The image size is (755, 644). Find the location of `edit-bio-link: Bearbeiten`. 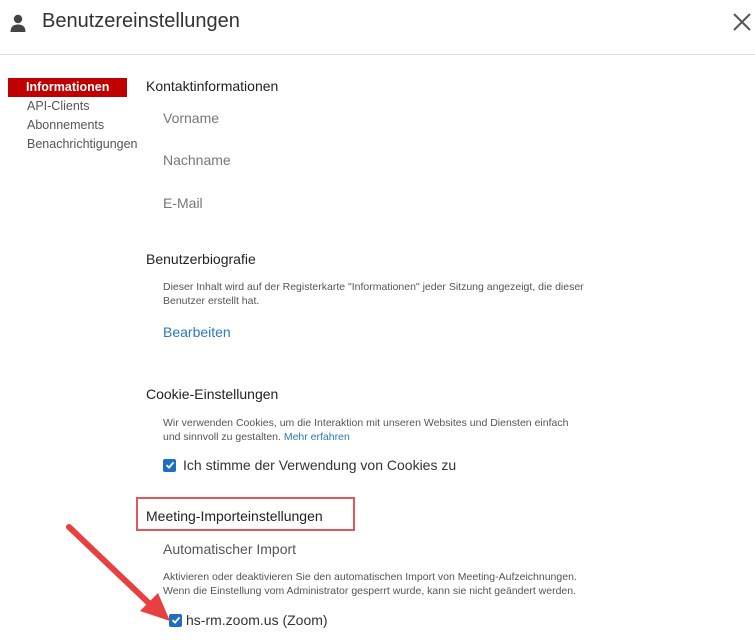

edit-bio-link: Bearbeiten is located at coordinates (197, 332).